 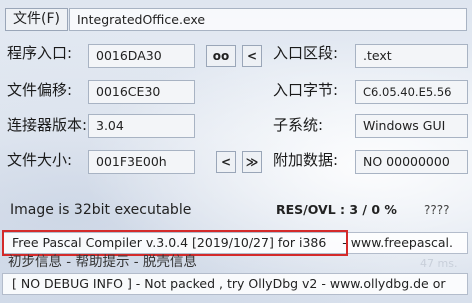 What do you see at coordinates (101, 210) in the screenshot?
I see `architecture-info: Image is 32bit executable` at bounding box center [101, 210].